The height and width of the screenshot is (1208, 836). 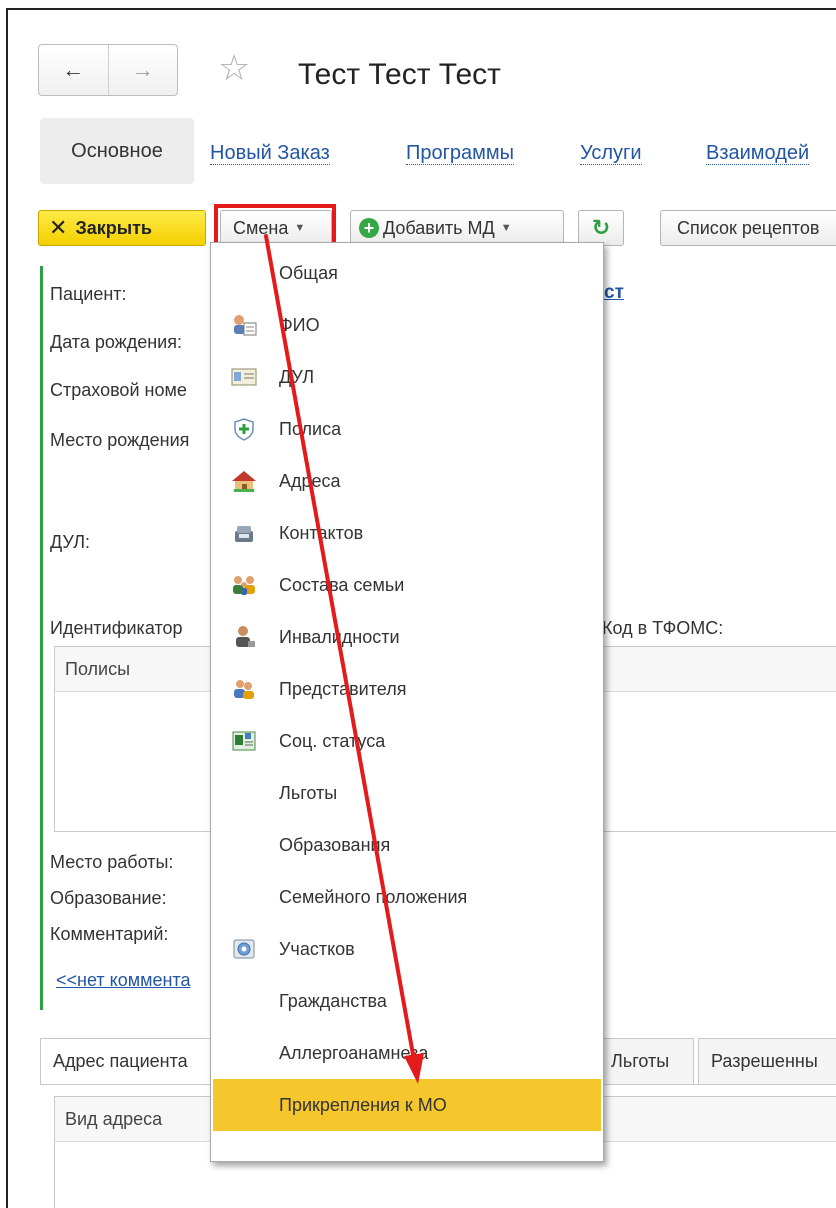 What do you see at coordinates (407, 481) in the screenshot?
I see `menu-item-addresses: Адреса` at bounding box center [407, 481].